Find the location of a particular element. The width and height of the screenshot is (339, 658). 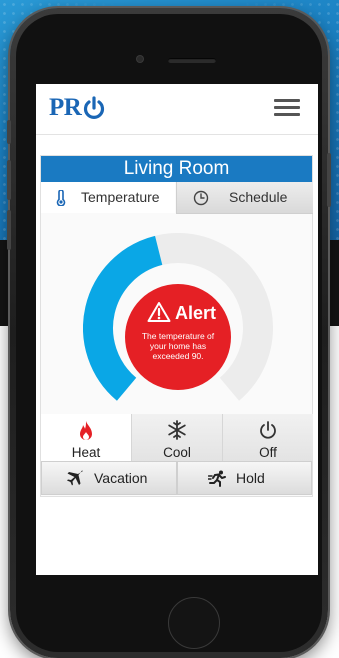

mode-off-label: Off is located at coordinates (268, 452).